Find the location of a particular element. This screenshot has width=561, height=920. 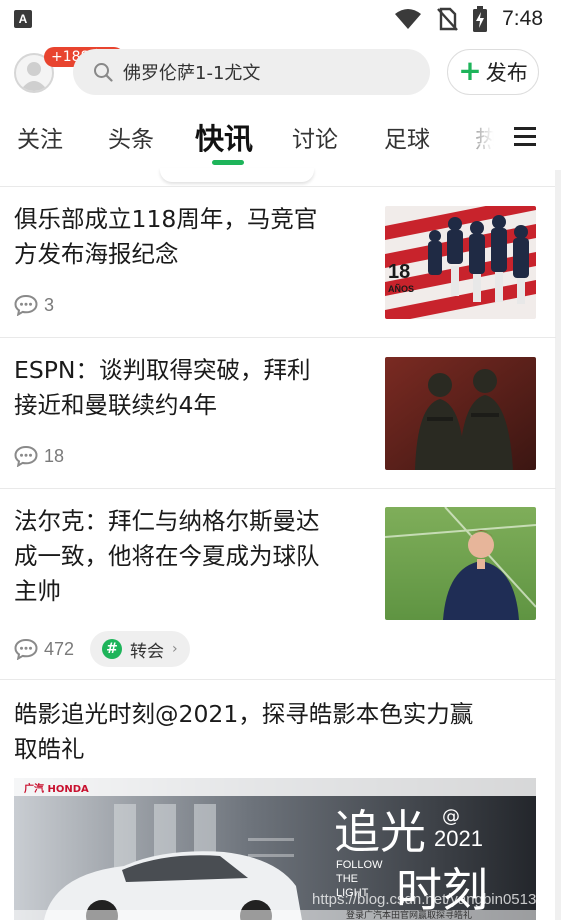

search-input: 佛罗伦萨1-1尤文 is located at coordinates (251, 72).